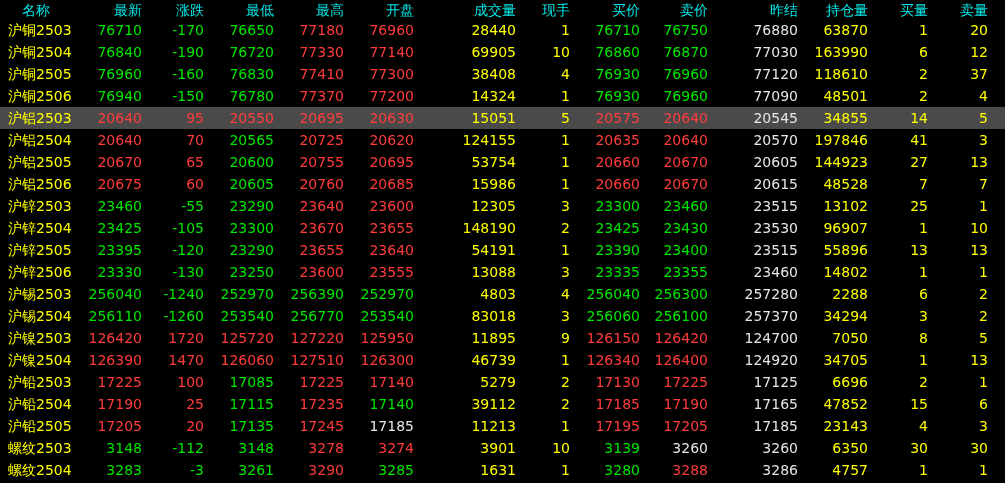 The width and height of the screenshot is (1005, 483). I want to click on quote-row: 沪铝2503 20640 95 20550 20695 20630 15051 5 20575 20640 20545 34855 14 5, so click(502, 118).